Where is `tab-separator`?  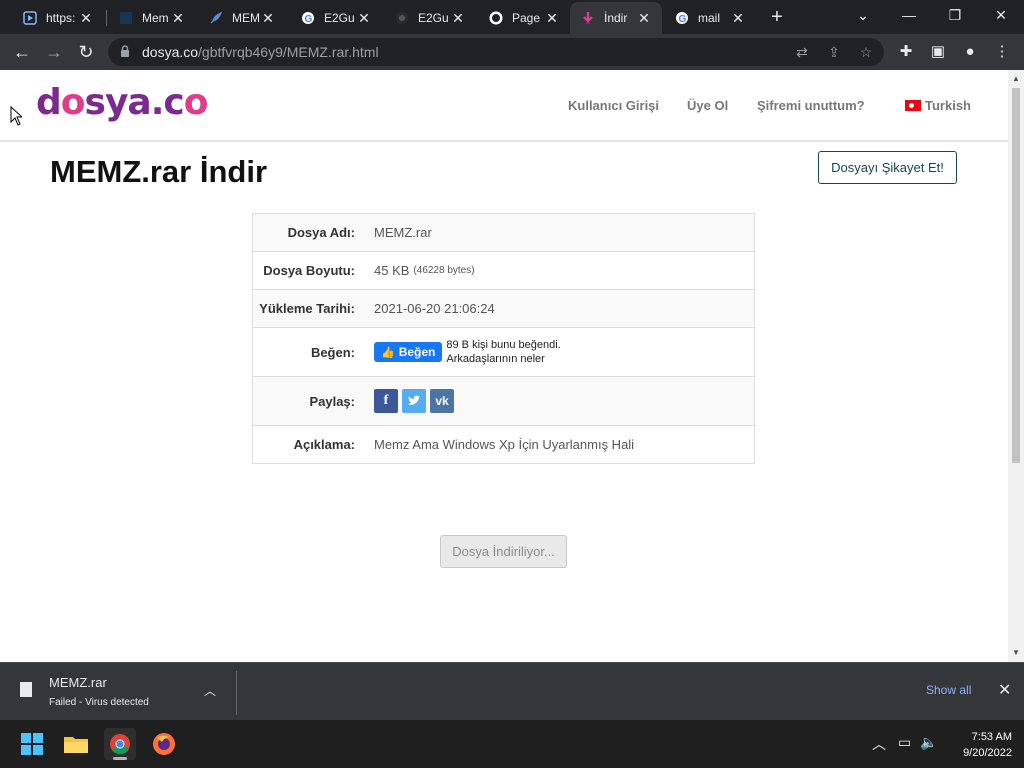 tab-separator is located at coordinates (106, 18).